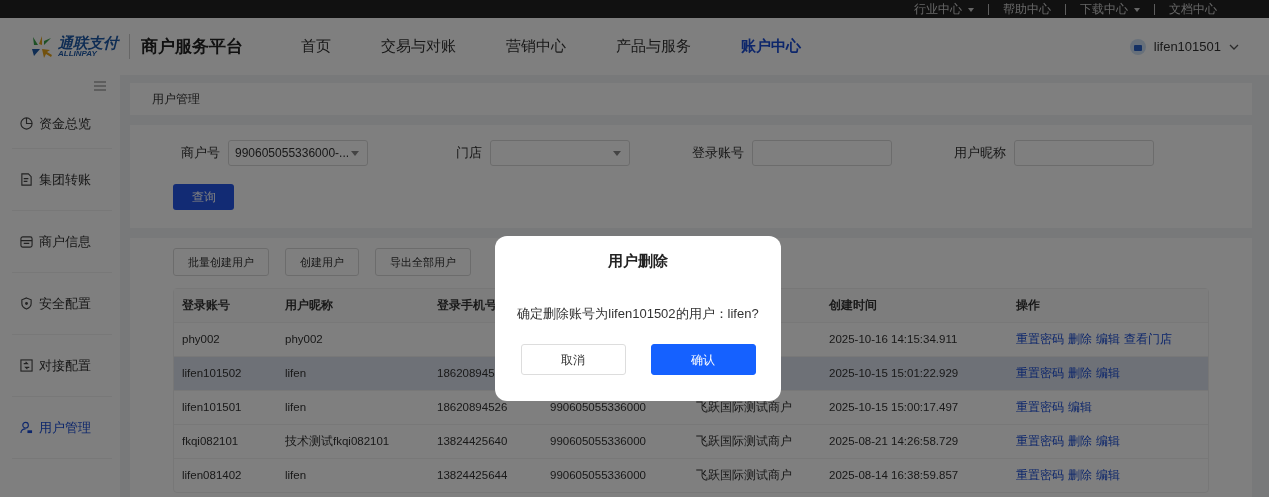  I want to click on store-icon, so click(26, 241).